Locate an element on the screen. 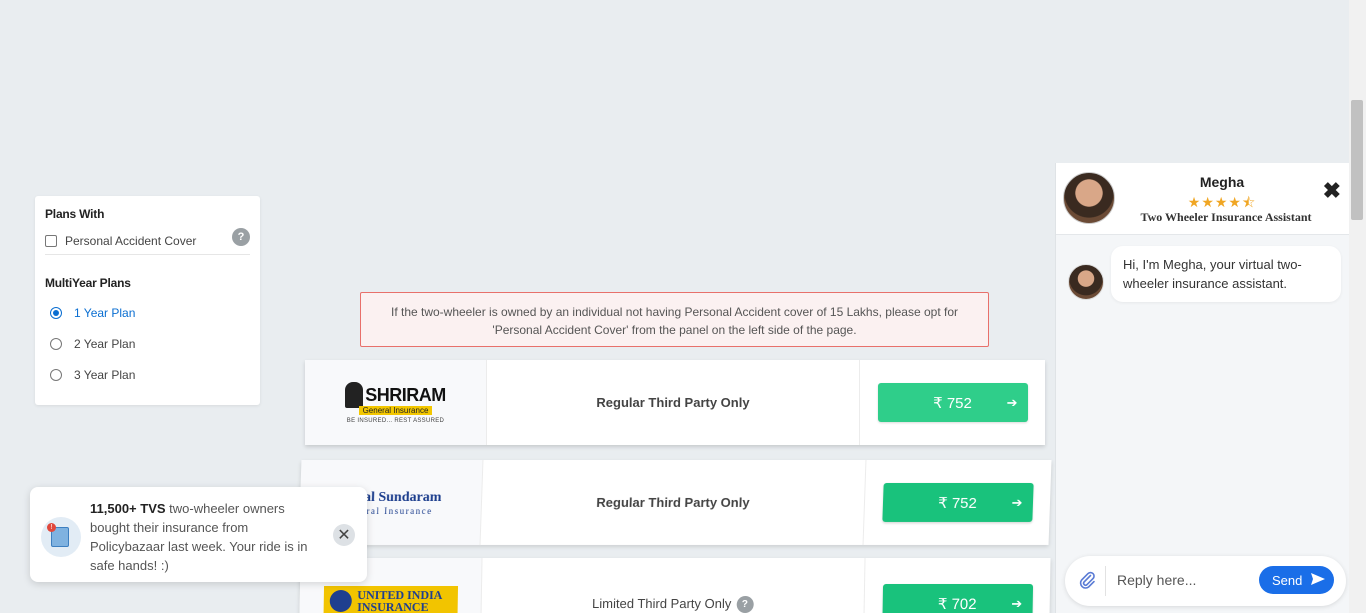 The width and height of the screenshot is (1366, 613). radio-1-year is located at coordinates (56, 313).